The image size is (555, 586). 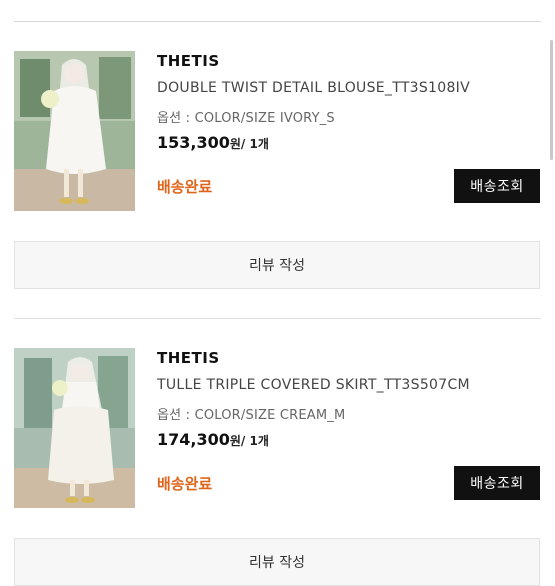 What do you see at coordinates (313, 385) in the screenshot?
I see `product-name: TULLE TRIPLE COVERED SKIRT_TT3S507CM` at bounding box center [313, 385].